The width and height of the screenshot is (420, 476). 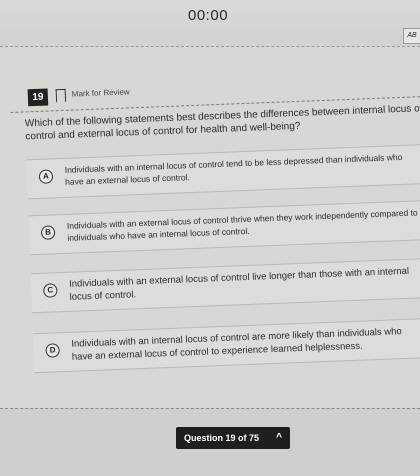 What do you see at coordinates (279, 437) in the screenshot?
I see `chevron-up-icon: ^` at bounding box center [279, 437].